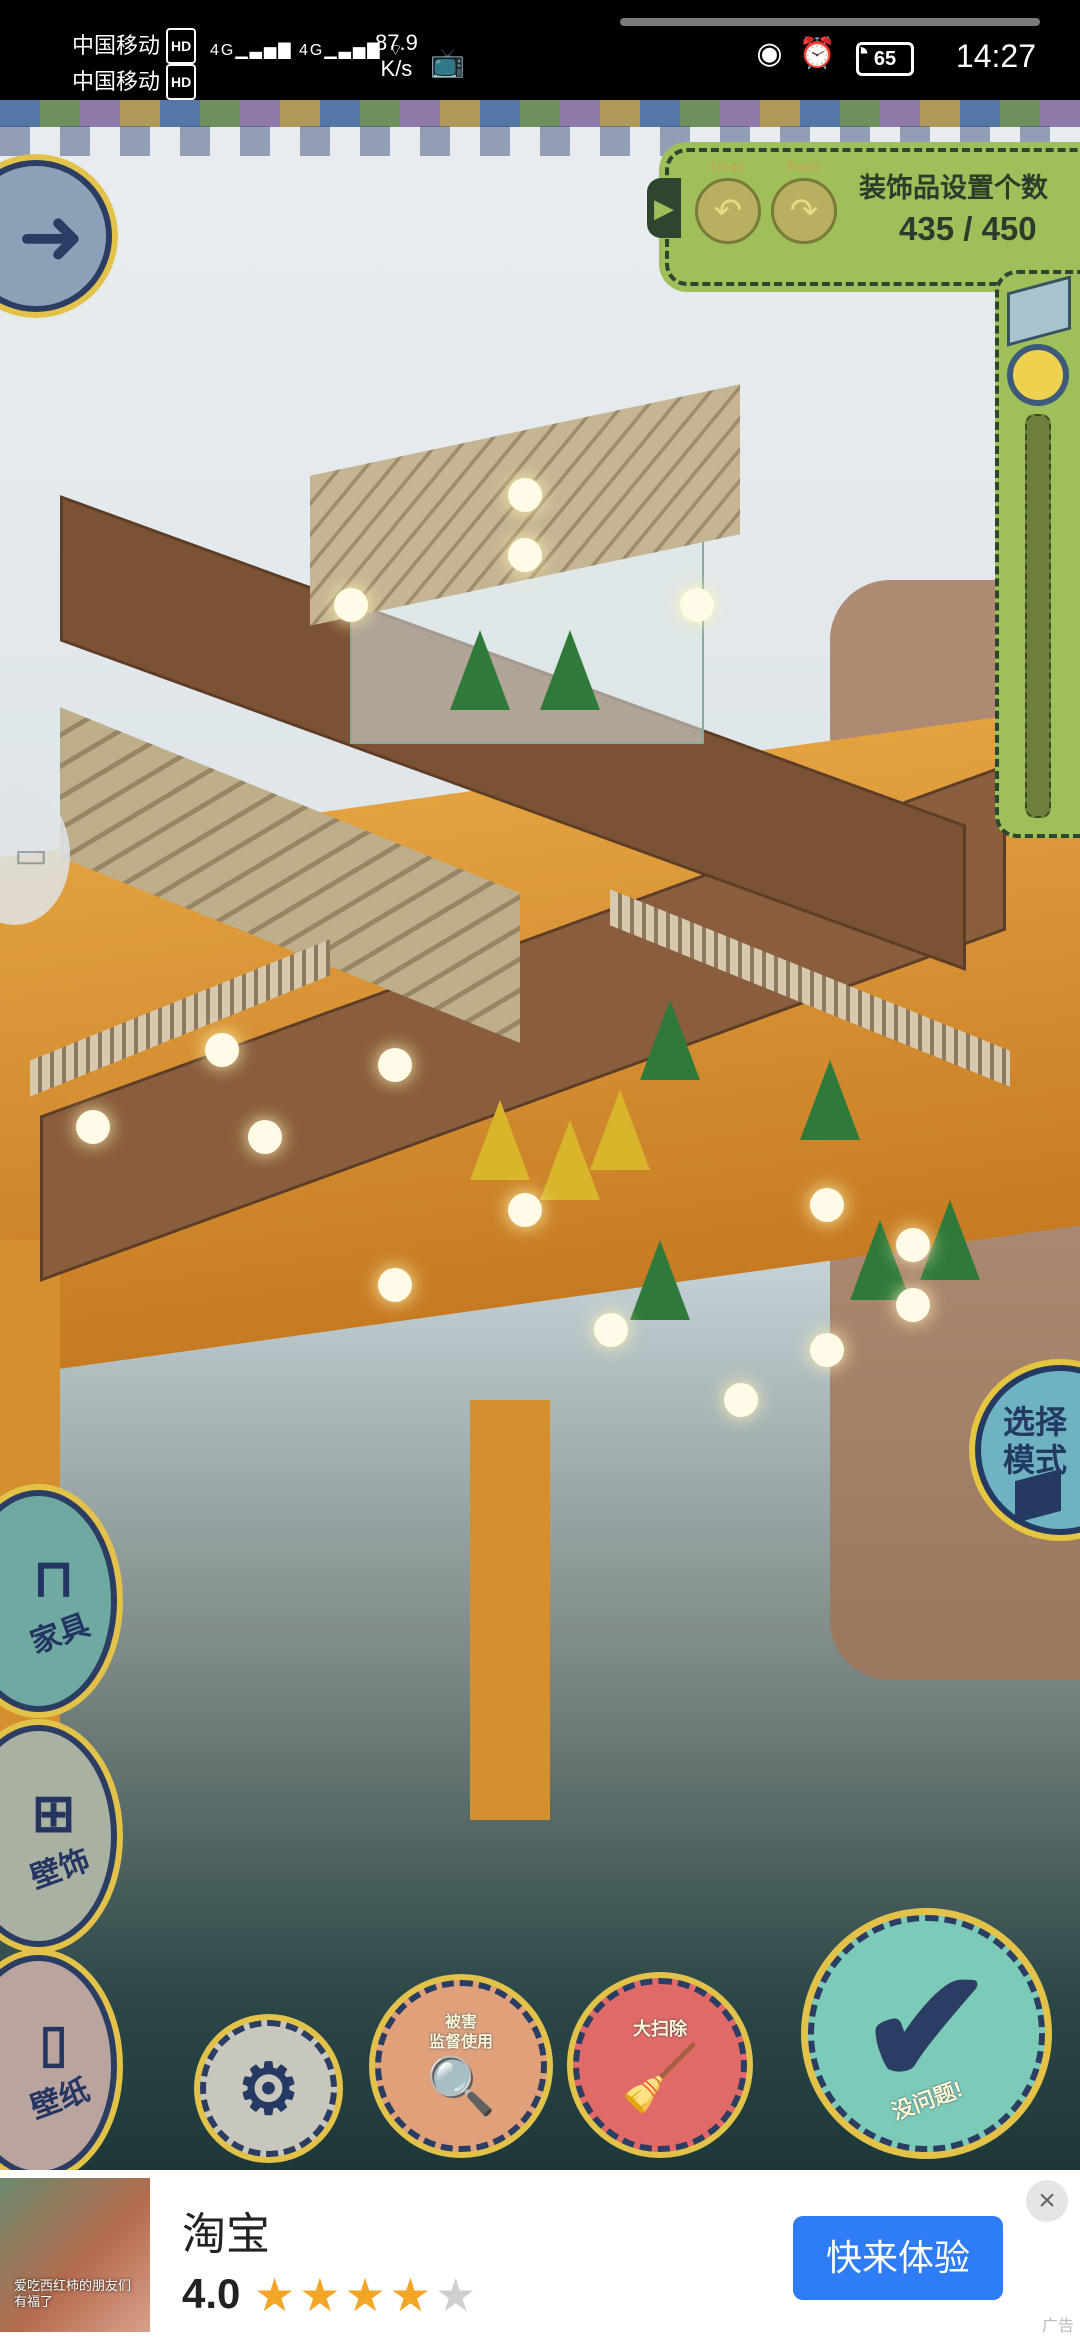  I want to click on confirm-button: ✔ 没问题!, so click(926, 2033).